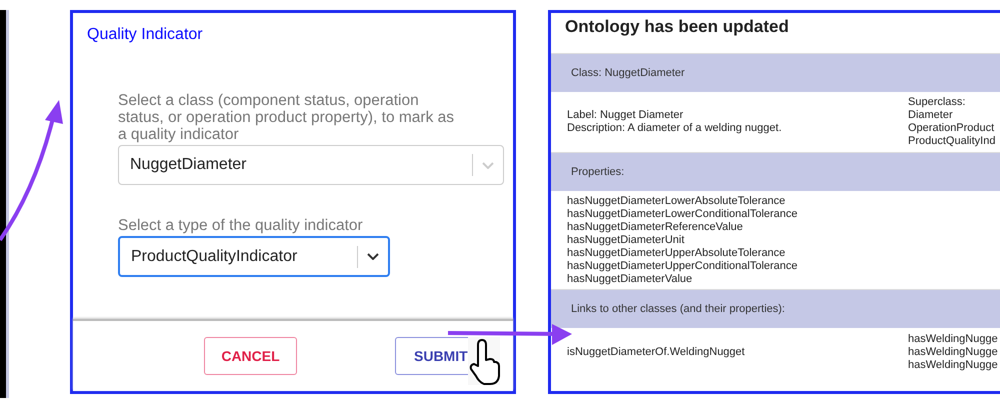  What do you see at coordinates (678, 309) in the screenshot?
I see `section-title: Links to other classes (and their properties):` at bounding box center [678, 309].